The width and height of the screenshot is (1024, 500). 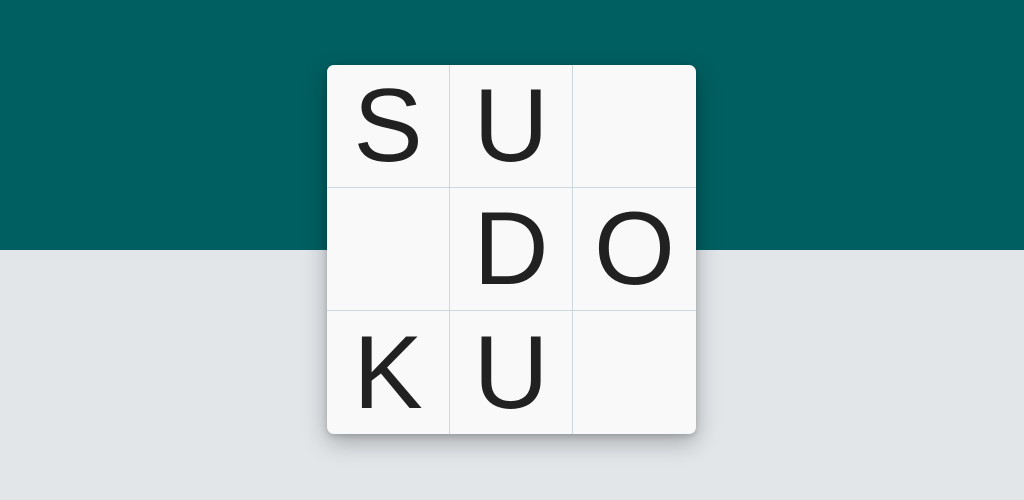 I want to click on board-cell: S, so click(x=388, y=126).